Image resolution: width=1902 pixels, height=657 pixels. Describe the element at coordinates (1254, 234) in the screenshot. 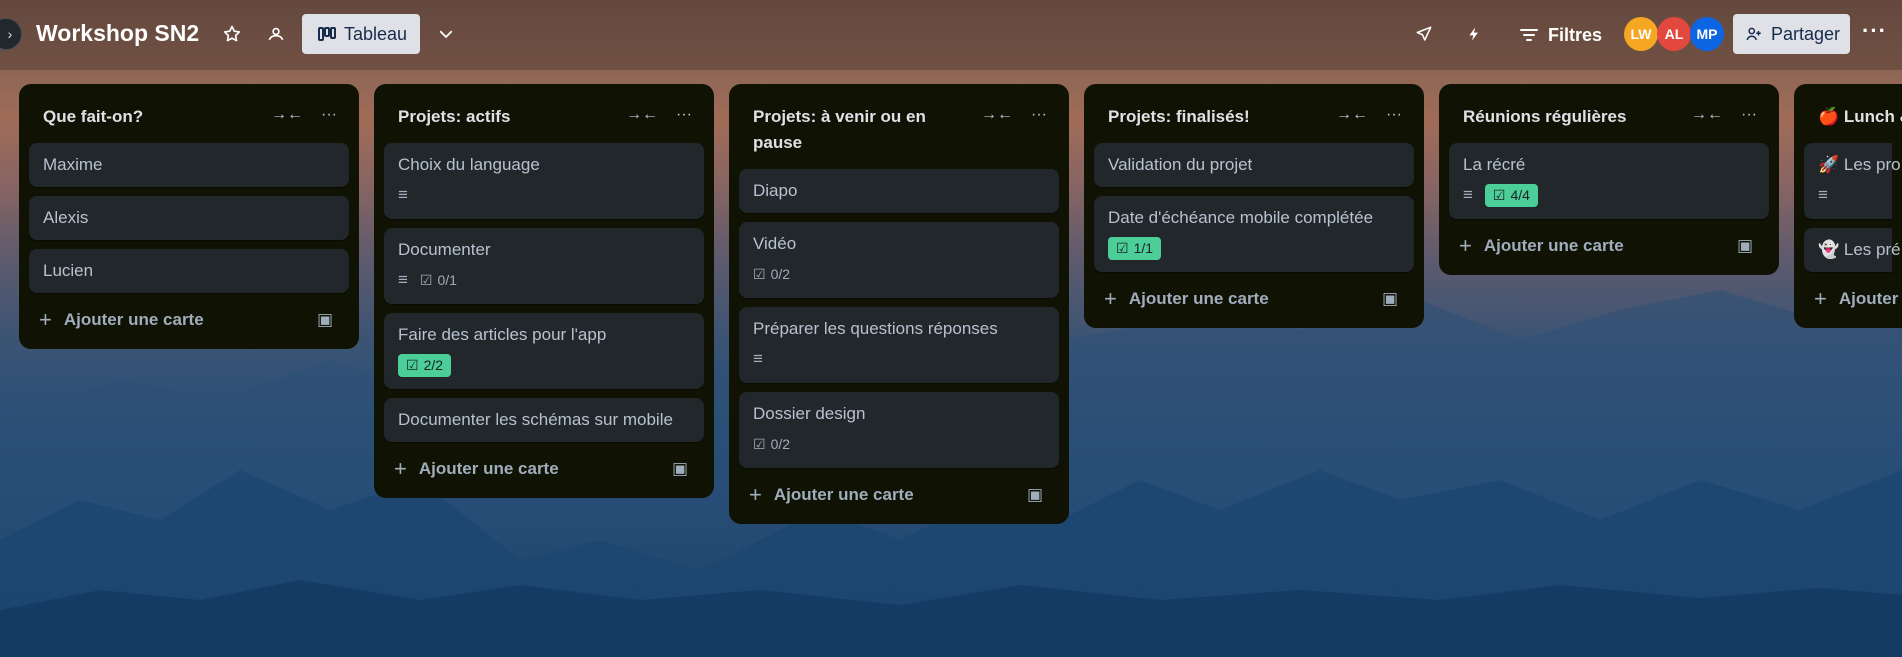

I see `list-item: Date d'échéance mobile complétée ☑ 1/1` at that location.